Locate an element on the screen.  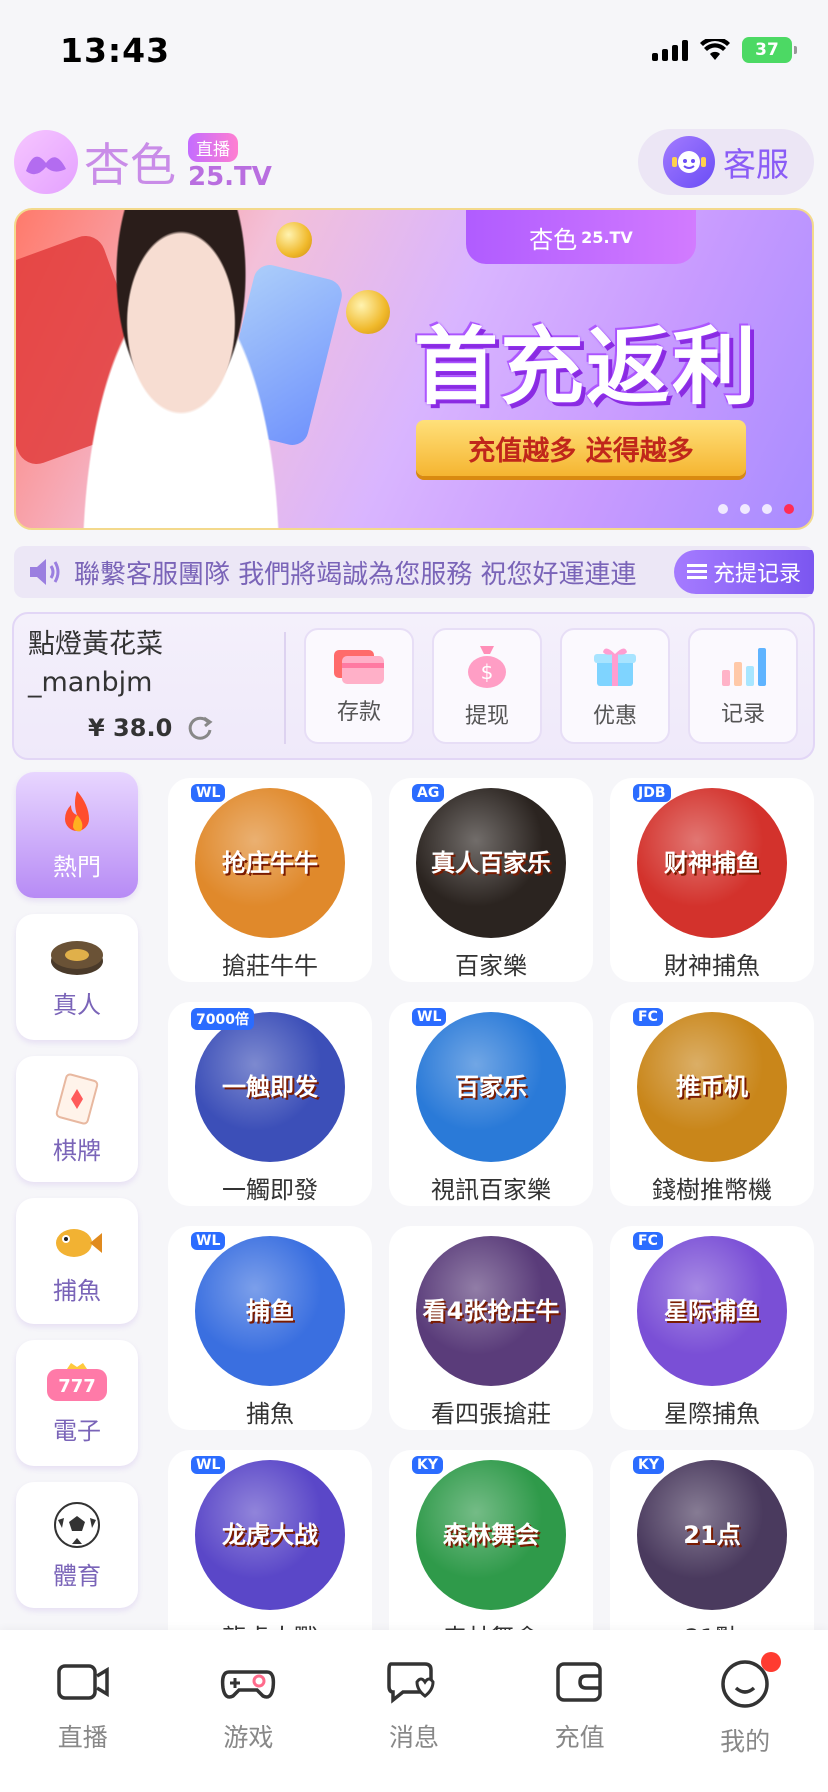
game-card: JDB 财神捕鱼 財神捕魚 is located at coordinates (712, 880).